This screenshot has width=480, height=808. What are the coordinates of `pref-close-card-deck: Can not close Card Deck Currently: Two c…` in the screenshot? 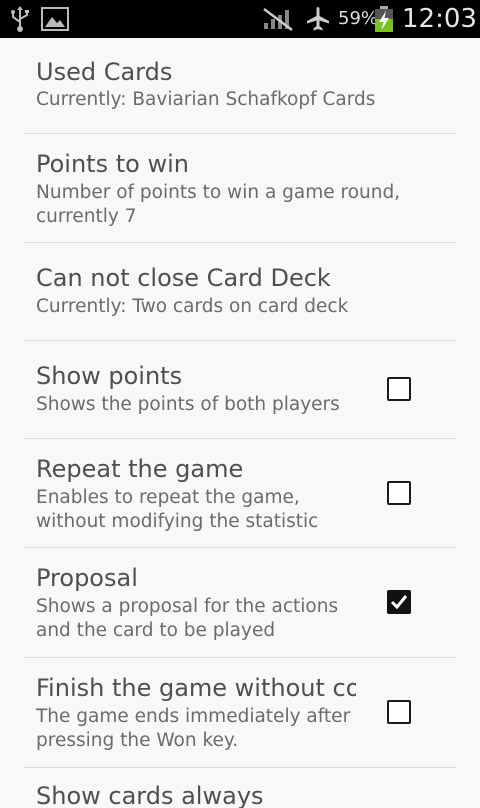 It's located at (240, 292).